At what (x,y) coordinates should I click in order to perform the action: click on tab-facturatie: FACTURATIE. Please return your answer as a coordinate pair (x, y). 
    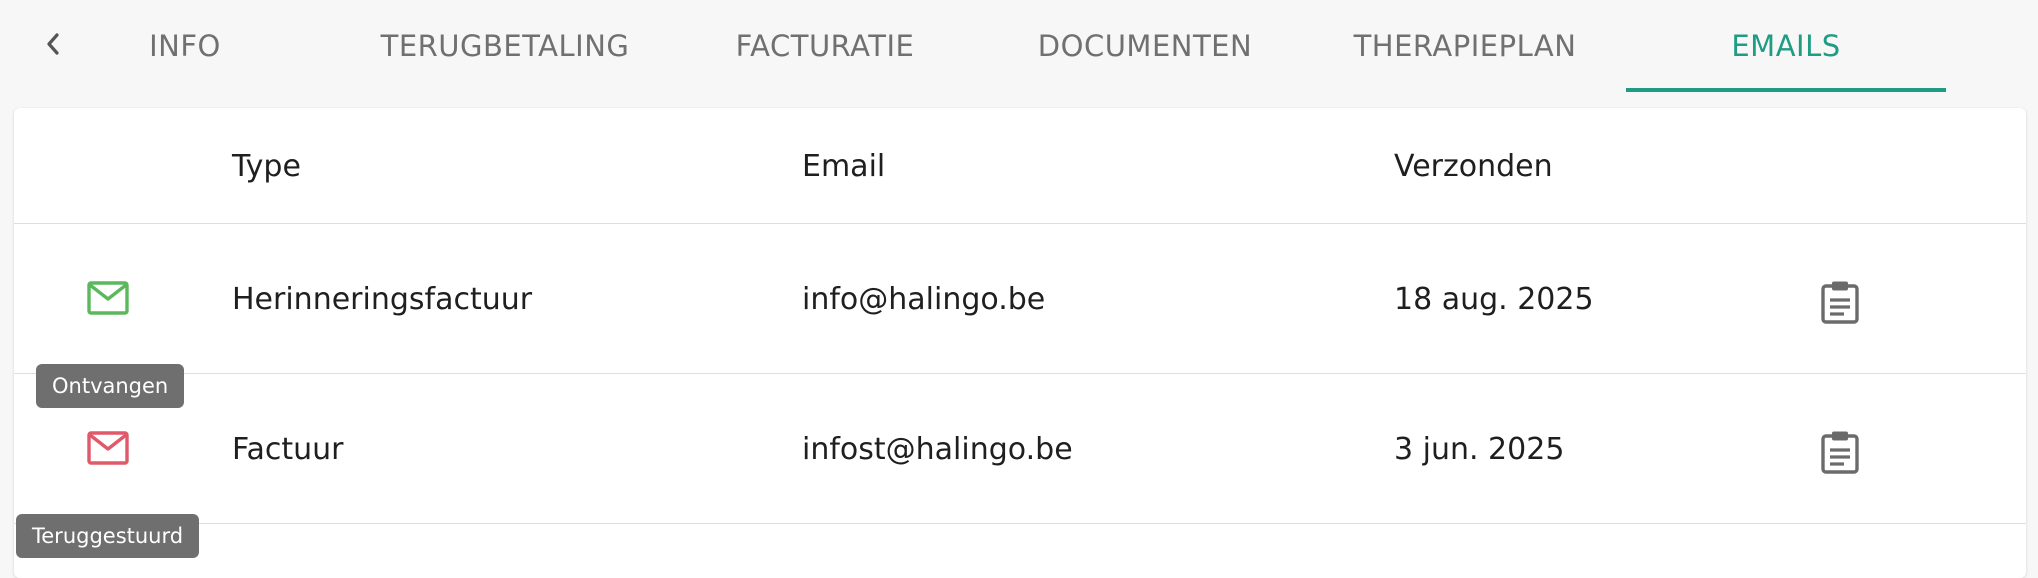
    Looking at the image, I should click on (825, 46).